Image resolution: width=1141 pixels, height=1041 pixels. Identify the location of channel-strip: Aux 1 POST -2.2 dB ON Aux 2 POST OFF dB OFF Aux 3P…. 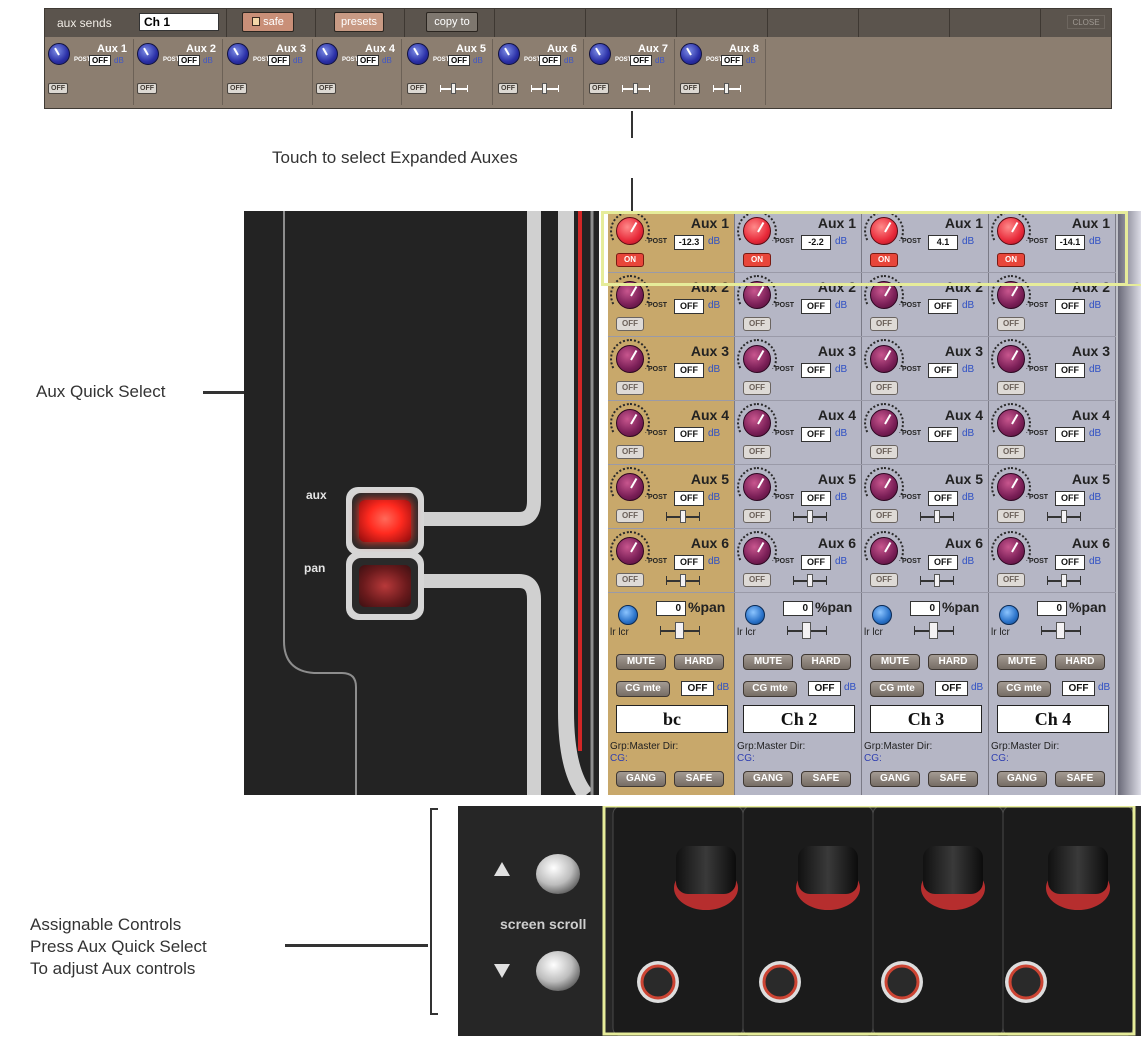
(798, 503).